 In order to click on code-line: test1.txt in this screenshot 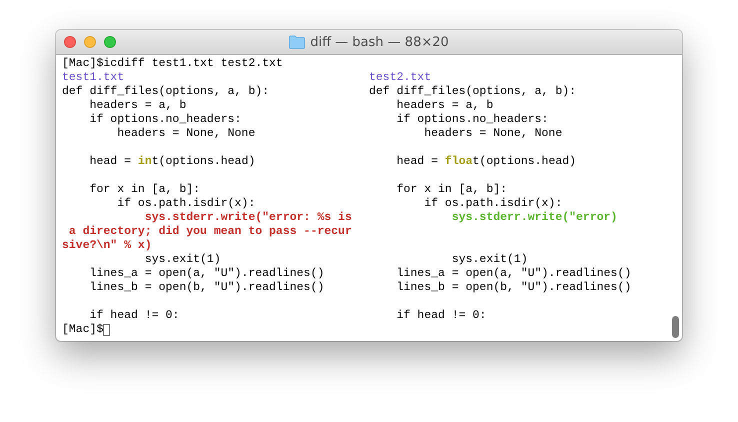, I will do `click(93, 78)`.